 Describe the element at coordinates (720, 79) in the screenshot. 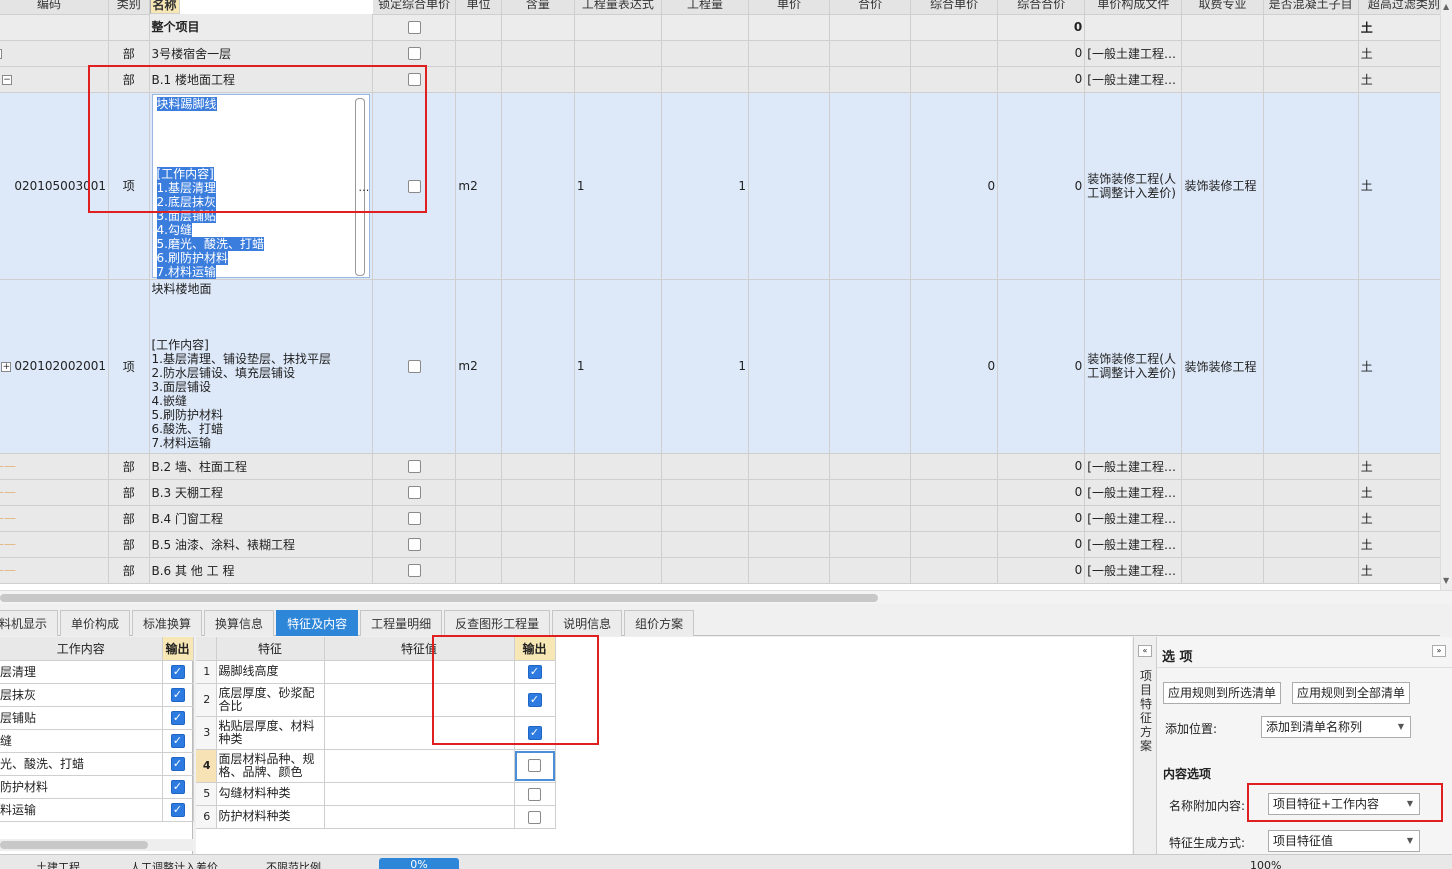

I see `table-row-b1: − 部 B.1 楼地面工程 0 [一般土建工程… 土` at that location.